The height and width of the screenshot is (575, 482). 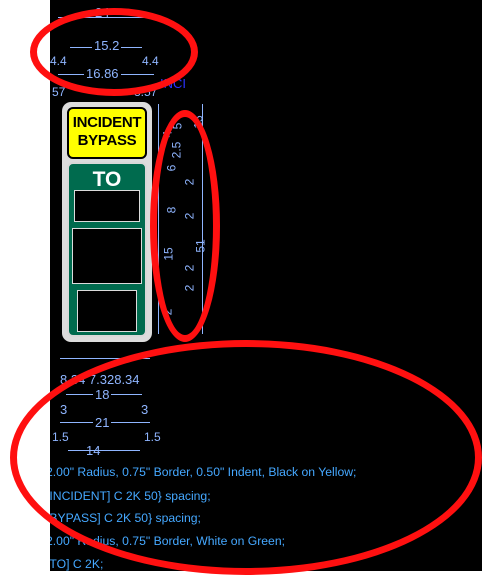 I want to click on highlight-ellipse-top, so click(x=114, y=52).